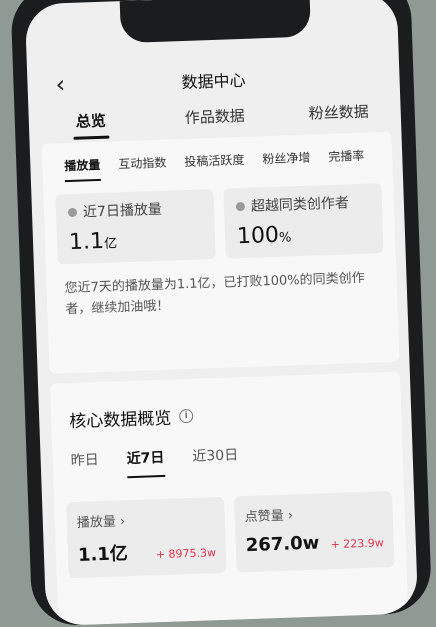  Describe the element at coordinates (101, 522) in the screenshot. I see `metric-label: 播放量 ›` at that location.